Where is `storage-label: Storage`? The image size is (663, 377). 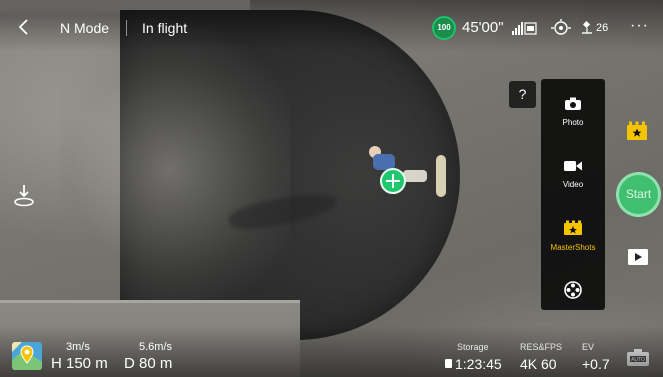
storage-label: Storage is located at coordinates (473, 347).